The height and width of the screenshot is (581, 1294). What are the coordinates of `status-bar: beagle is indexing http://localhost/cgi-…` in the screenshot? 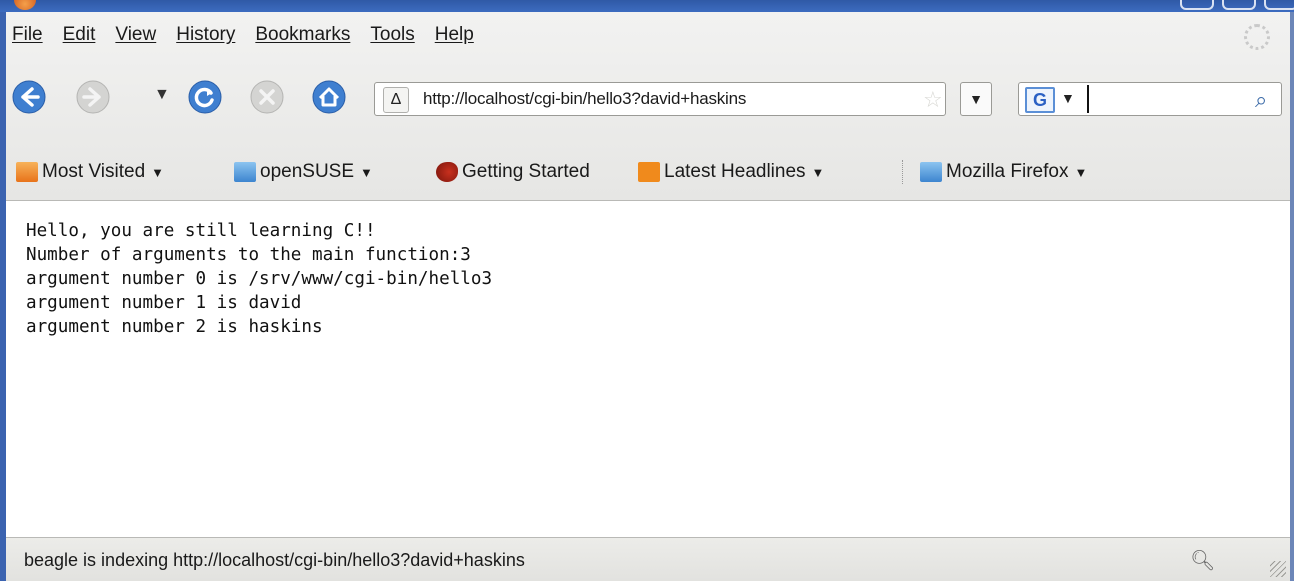 It's located at (648, 559).